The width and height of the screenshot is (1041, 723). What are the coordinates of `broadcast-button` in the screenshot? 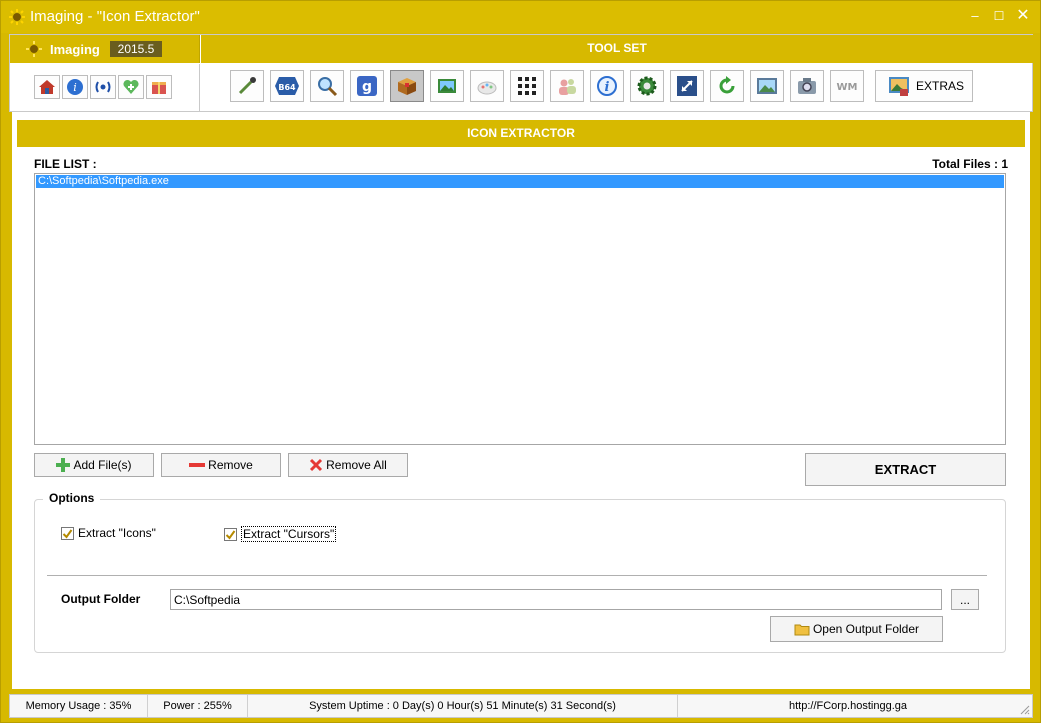 It's located at (103, 87).